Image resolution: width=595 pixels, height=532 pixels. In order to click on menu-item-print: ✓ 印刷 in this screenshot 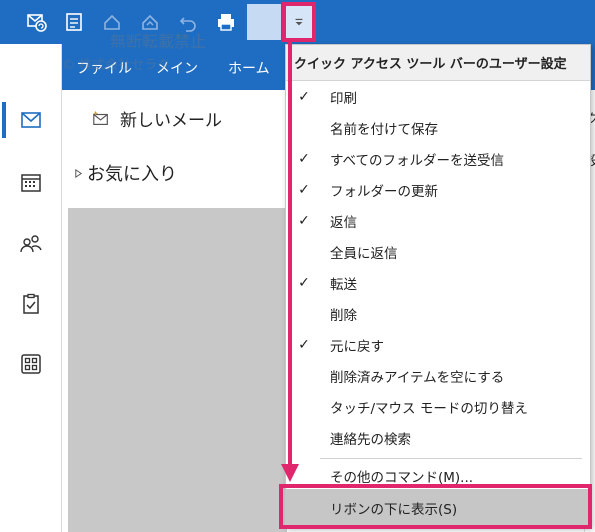, I will do `click(438, 96)`.